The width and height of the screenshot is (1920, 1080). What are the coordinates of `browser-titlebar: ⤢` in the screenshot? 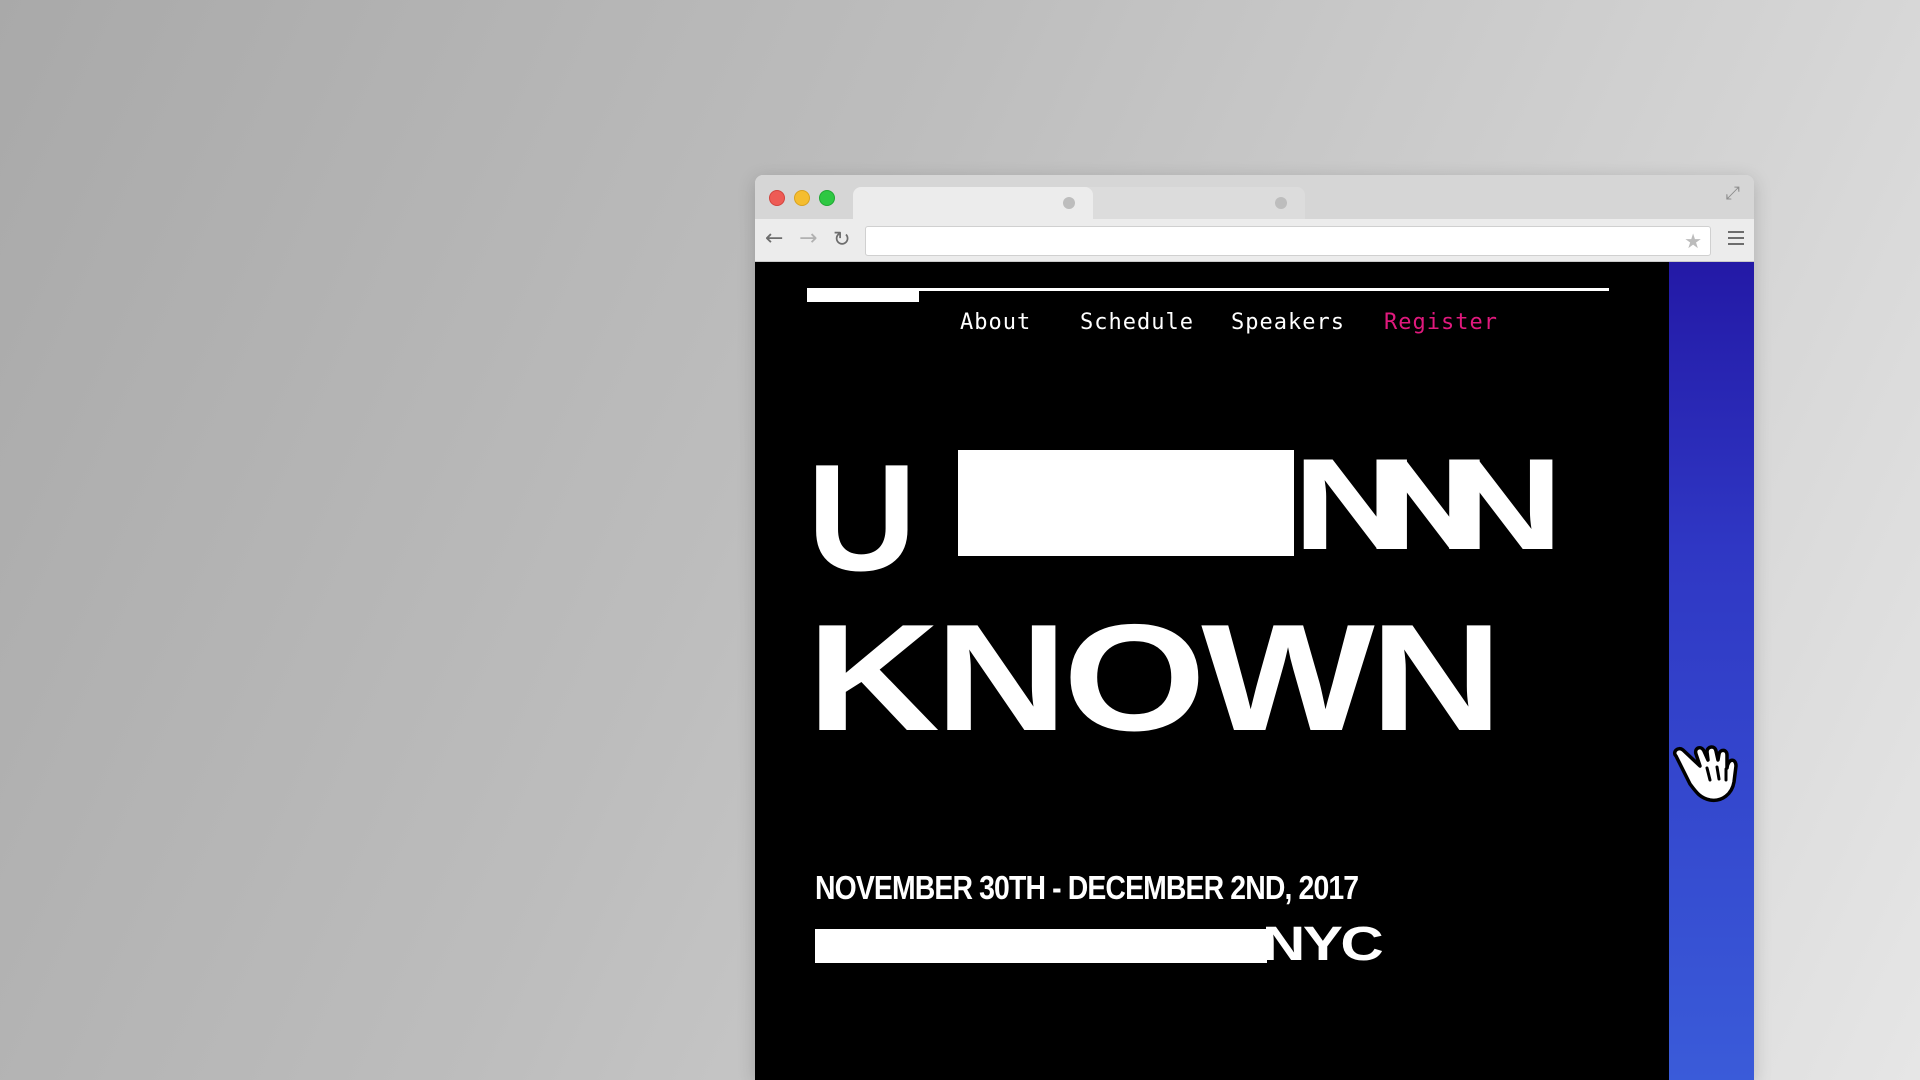 It's located at (1254, 197).